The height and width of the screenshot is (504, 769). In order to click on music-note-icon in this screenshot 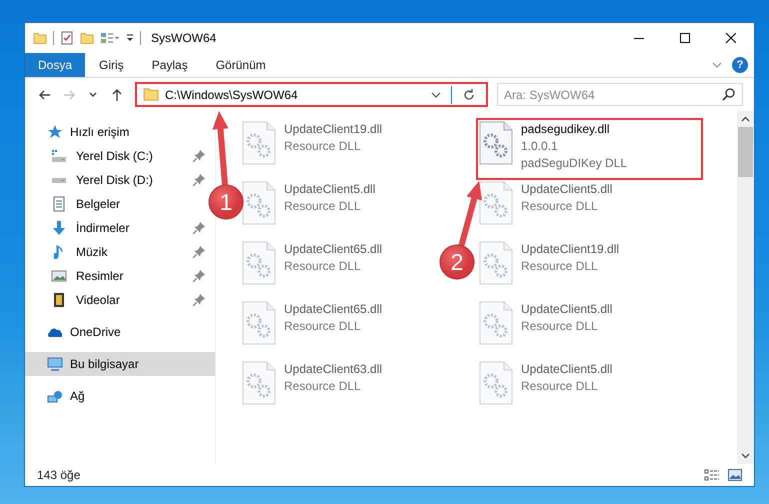, I will do `click(59, 252)`.